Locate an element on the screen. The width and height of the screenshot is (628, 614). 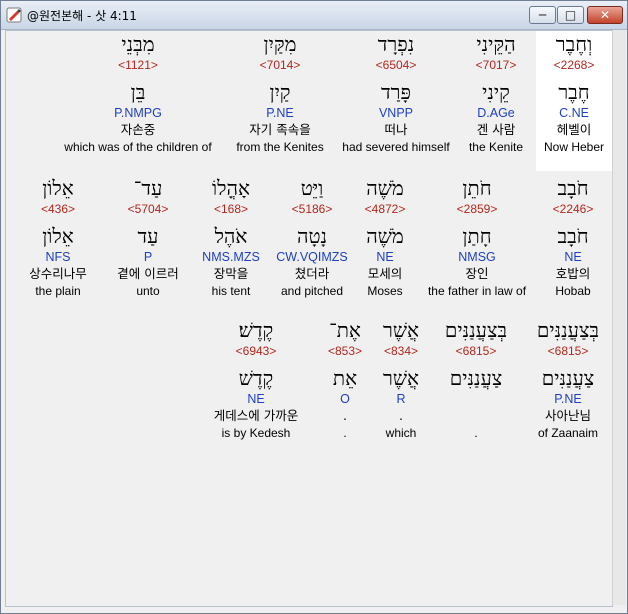
strong-number-link: <436> is located at coordinates (58, 209).